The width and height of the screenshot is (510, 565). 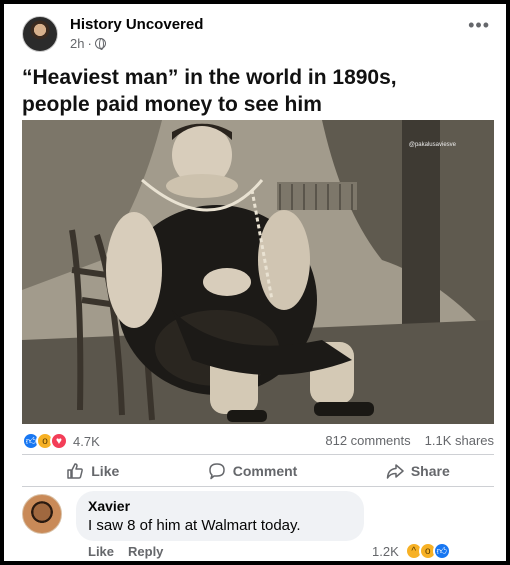 I want to click on comment-actions: Like Reply, so click(x=125, y=551).